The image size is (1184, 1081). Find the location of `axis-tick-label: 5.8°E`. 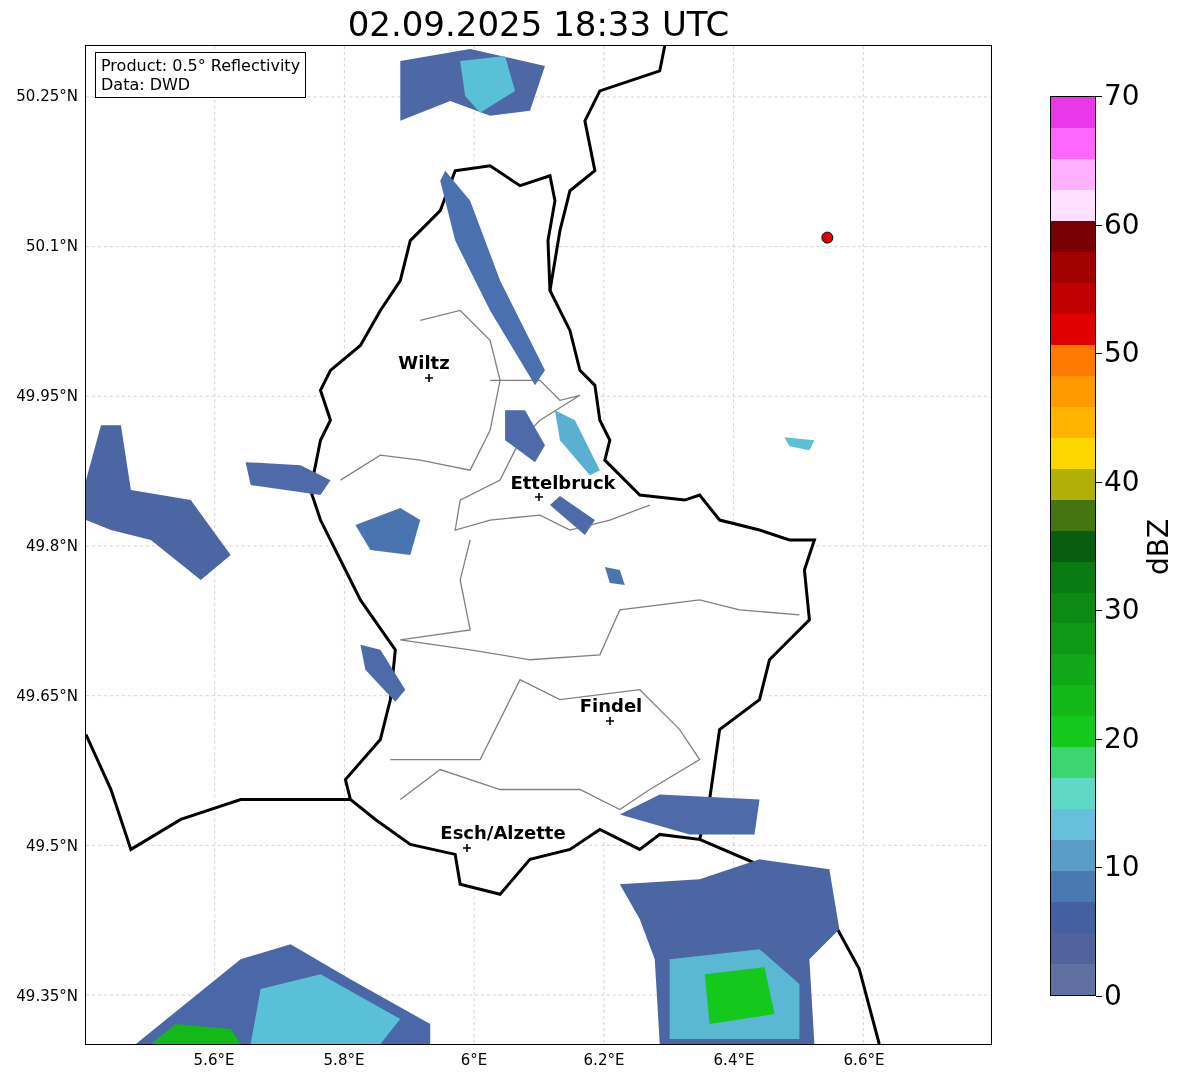

axis-tick-label: 5.8°E is located at coordinates (344, 1060).